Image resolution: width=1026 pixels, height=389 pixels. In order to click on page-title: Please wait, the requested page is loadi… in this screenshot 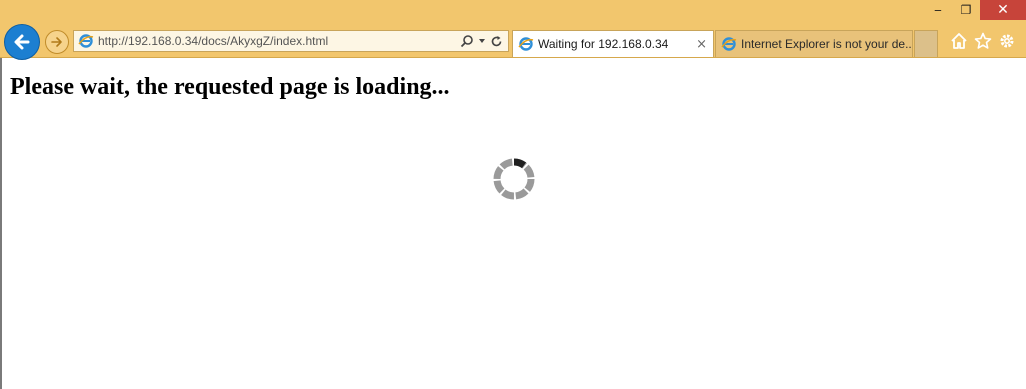, I will do `click(230, 87)`.